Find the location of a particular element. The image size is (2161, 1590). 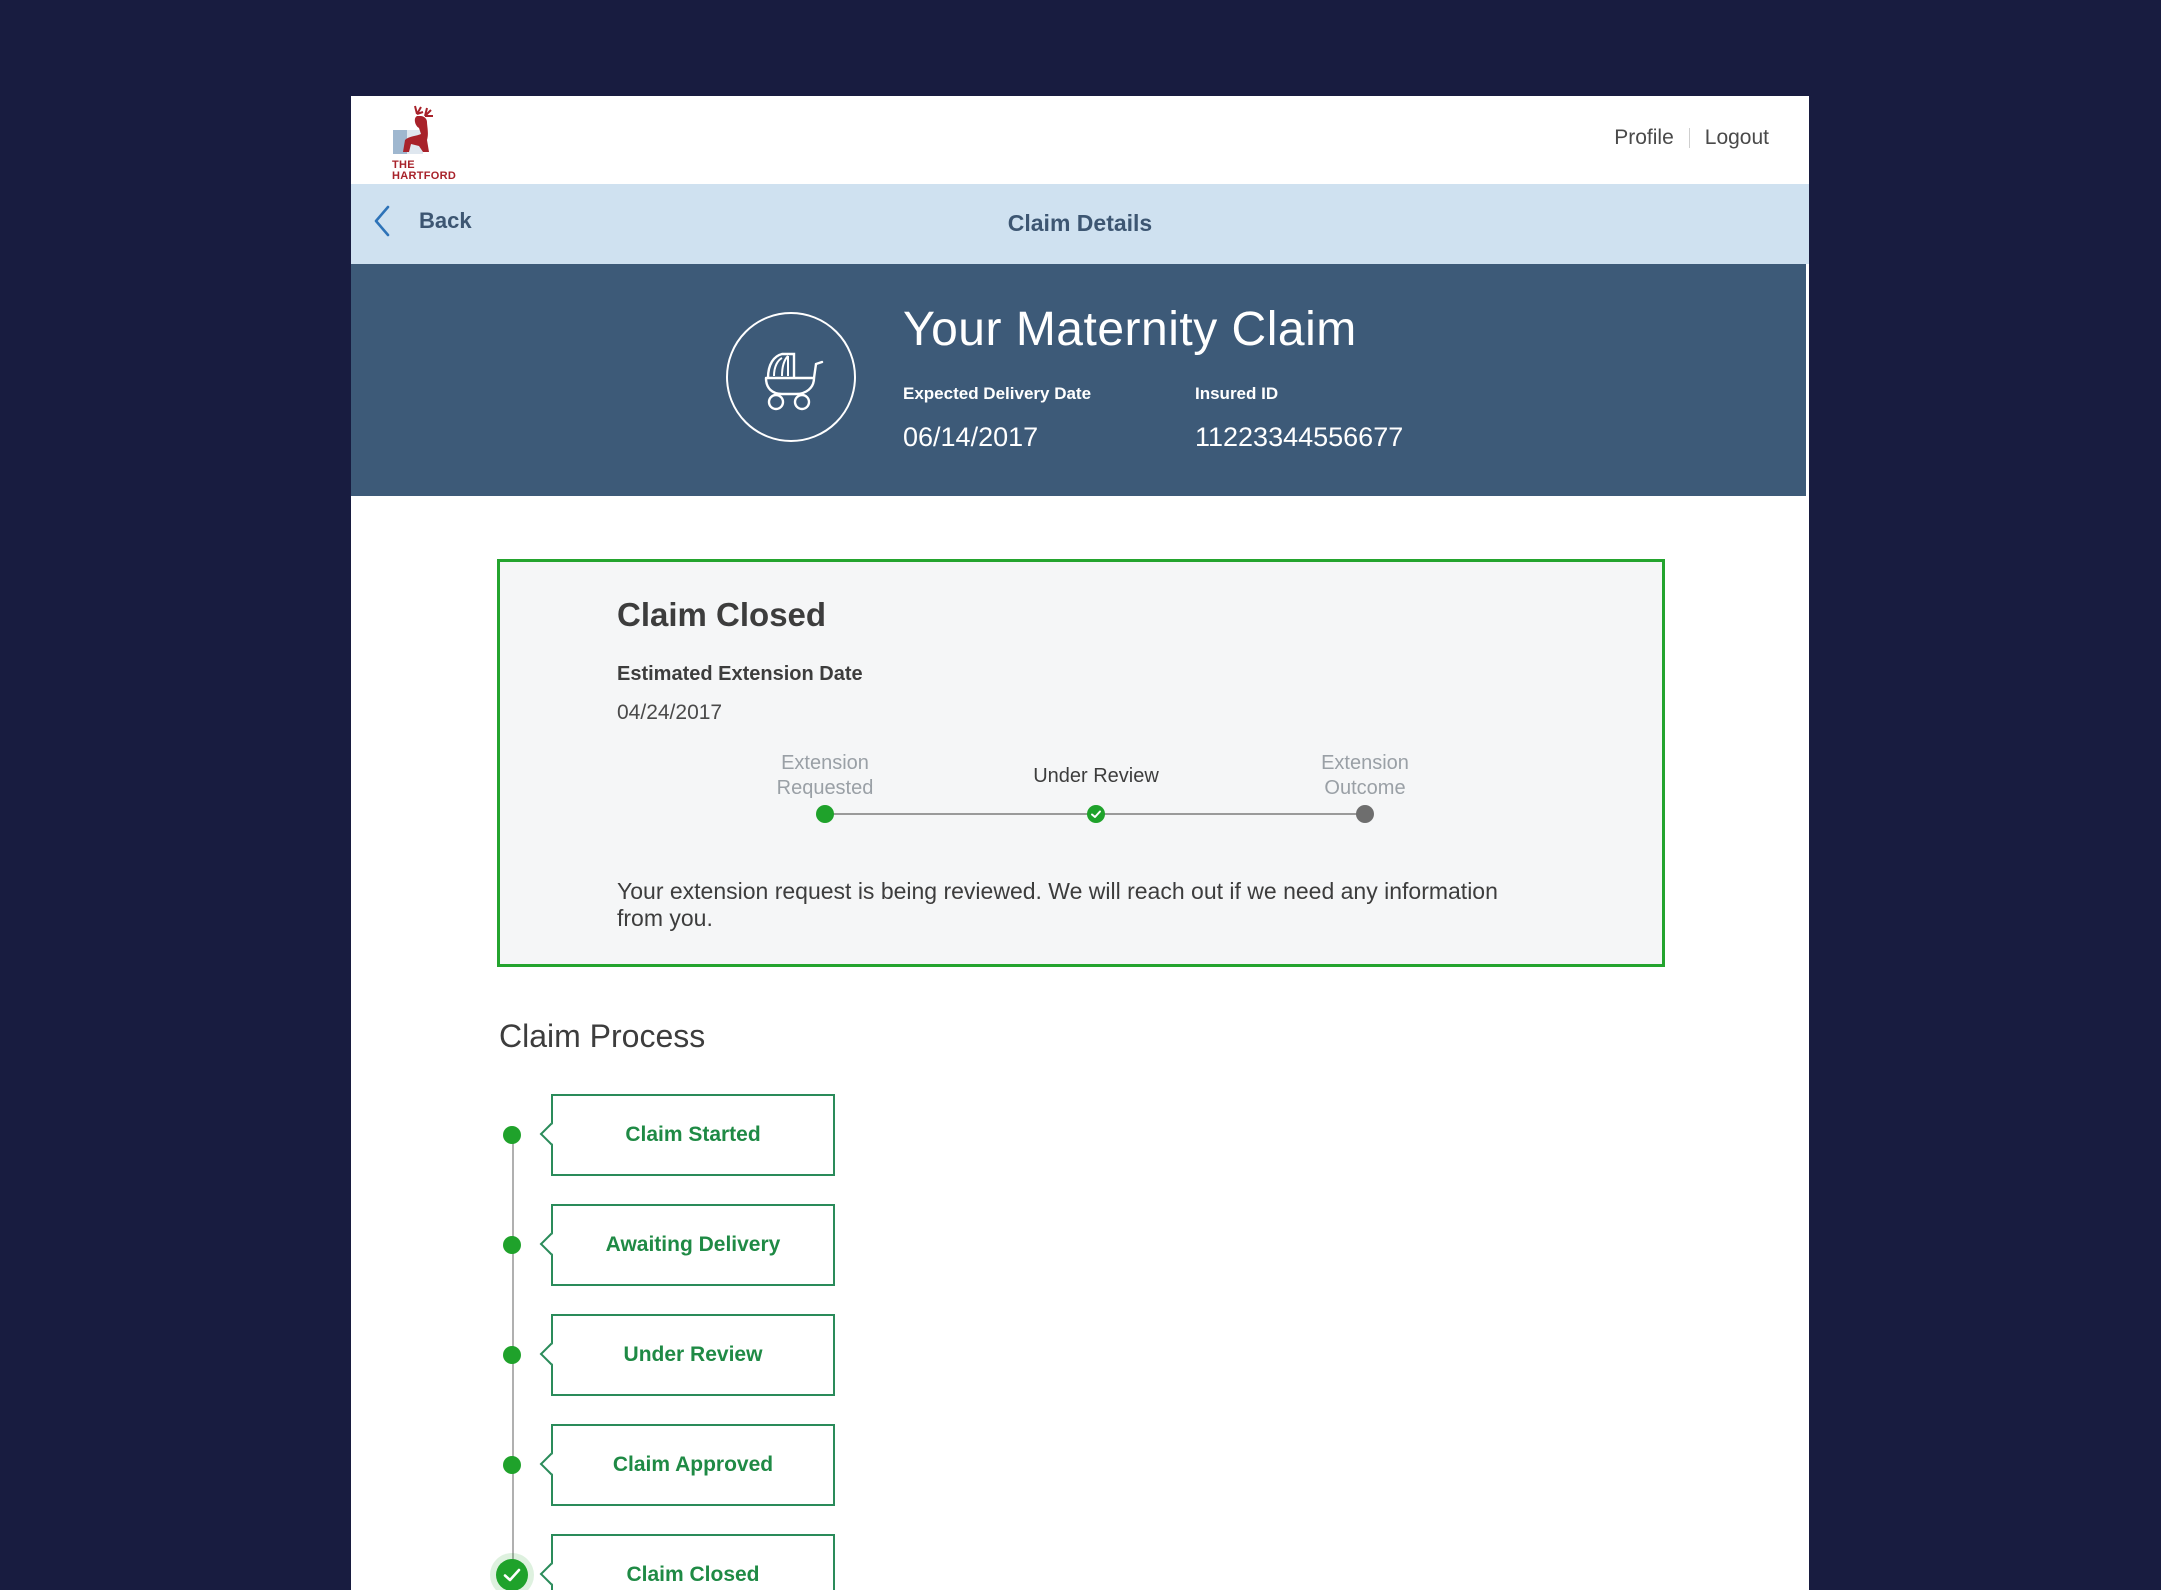

top-bar: THE HARTFORD Profile Logout is located at coordinates (1080, 140).